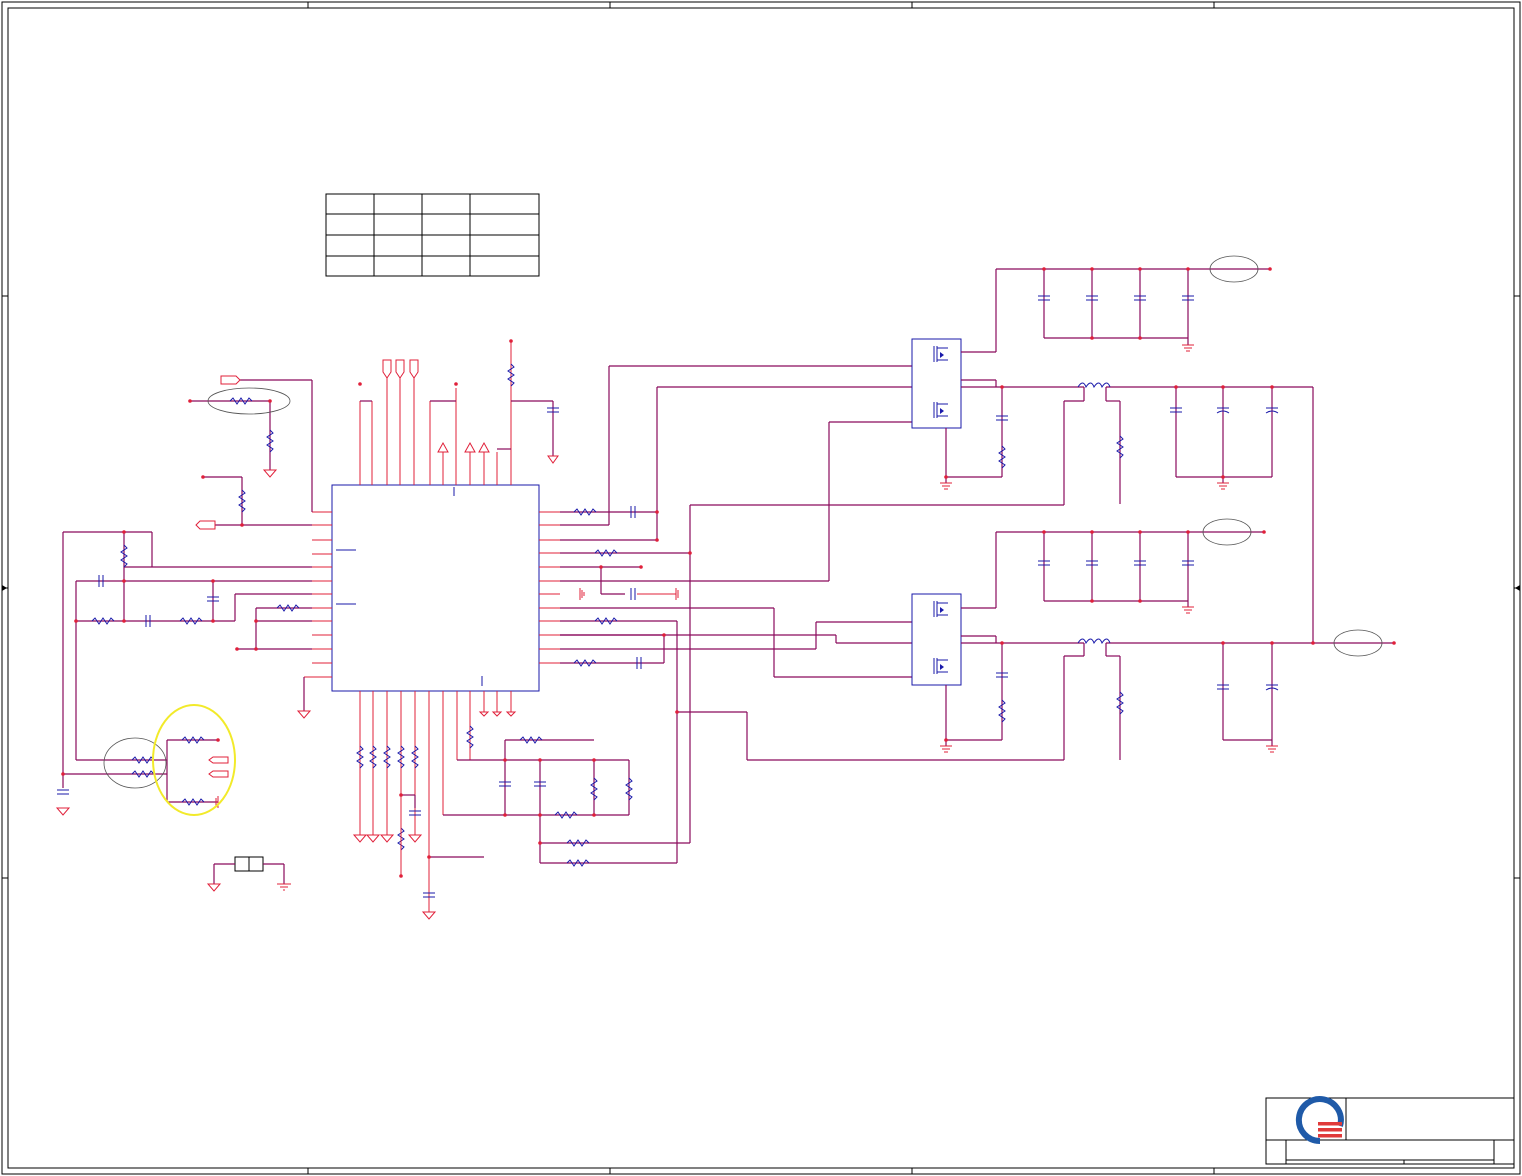  I want to click on right-wiring, so click(822, 614).